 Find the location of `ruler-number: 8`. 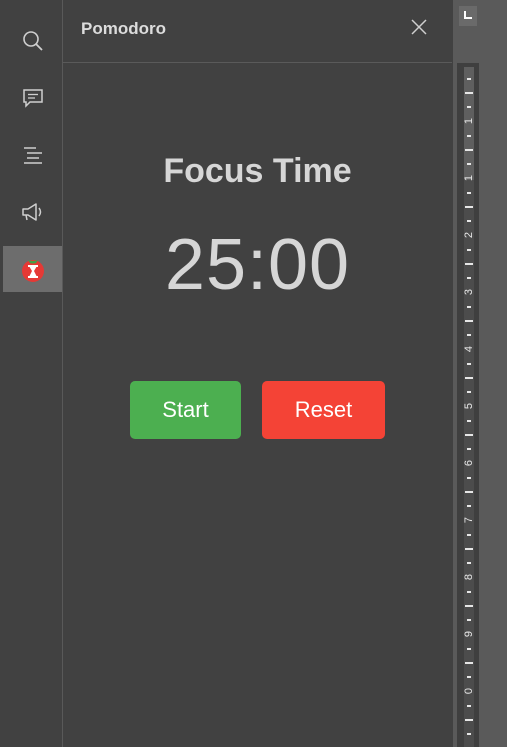

ruler-number: 8 is located at coordinates (469, 577).